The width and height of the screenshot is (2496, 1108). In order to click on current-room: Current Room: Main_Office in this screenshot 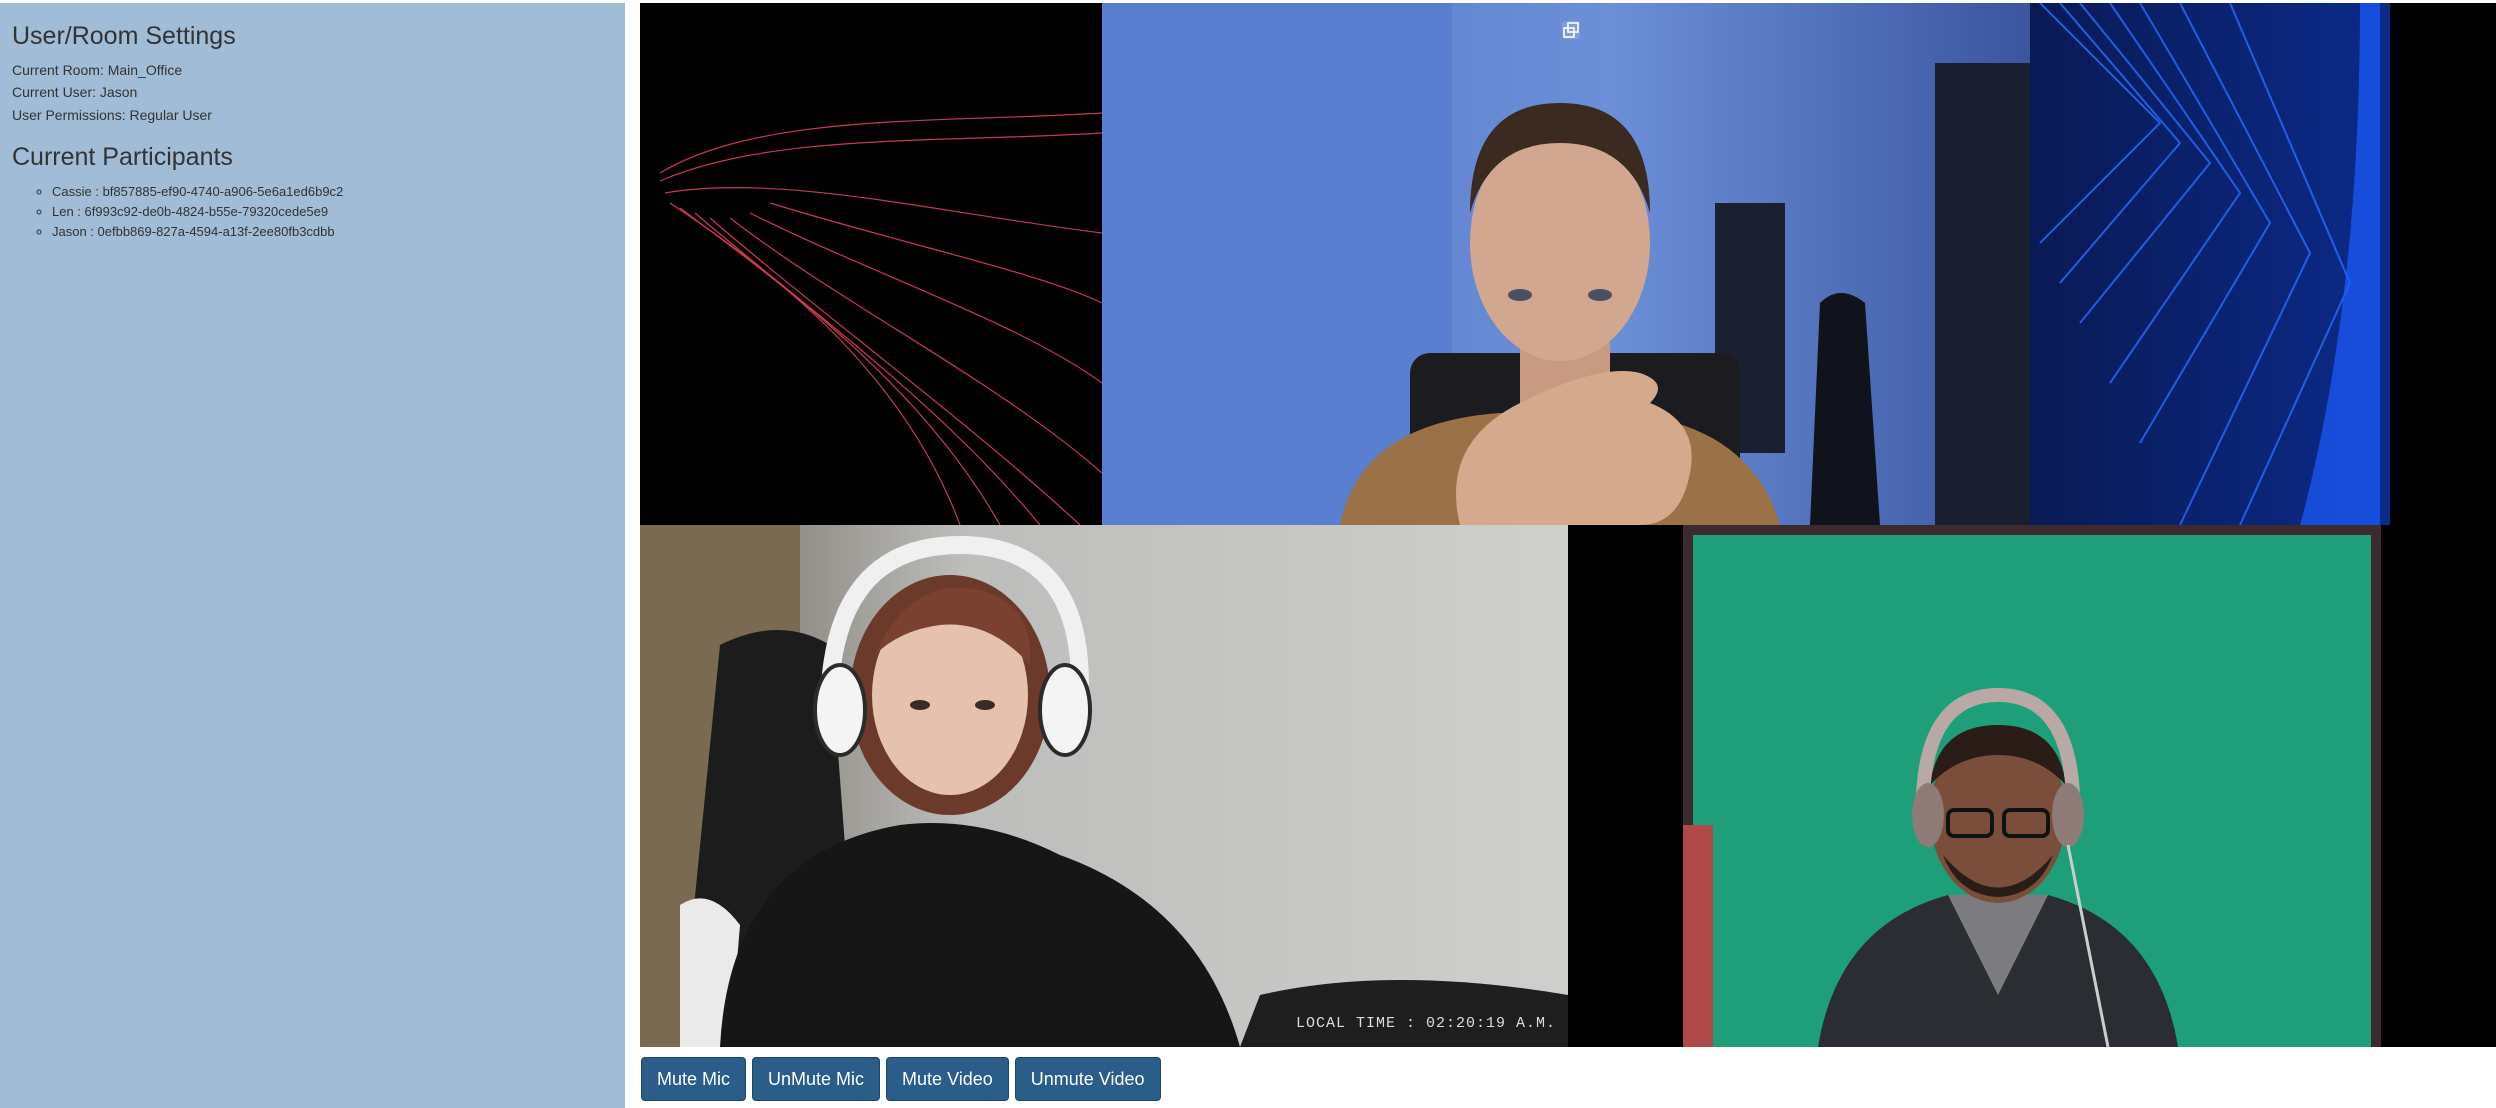, I will do `click(97, 69)`.